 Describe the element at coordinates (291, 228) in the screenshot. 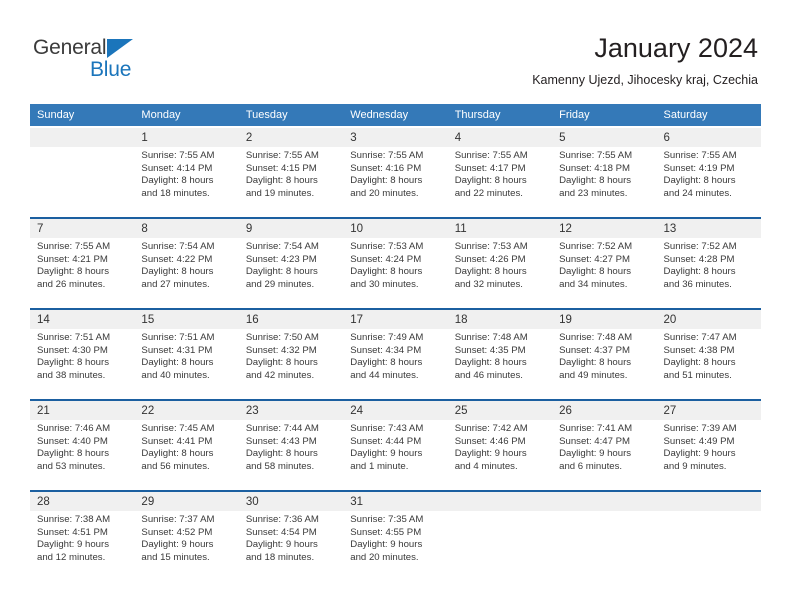

I see `day-number: 9` at that location.